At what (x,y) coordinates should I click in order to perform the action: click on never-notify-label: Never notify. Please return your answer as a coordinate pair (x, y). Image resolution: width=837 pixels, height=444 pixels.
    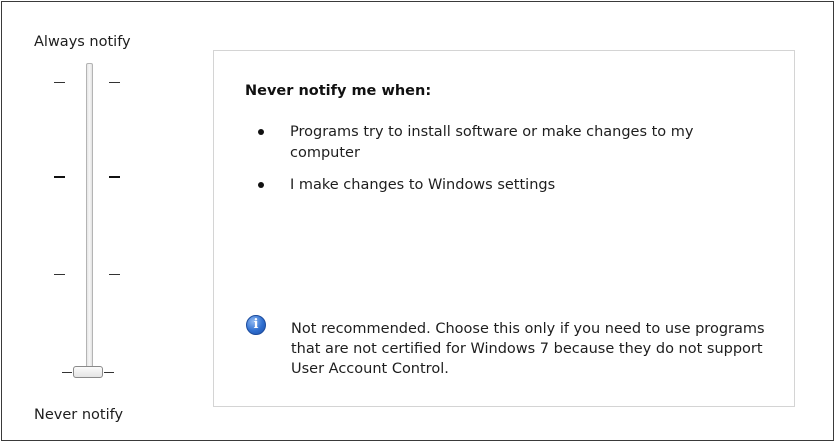
    Looking at the image, I should click on (79, 415).